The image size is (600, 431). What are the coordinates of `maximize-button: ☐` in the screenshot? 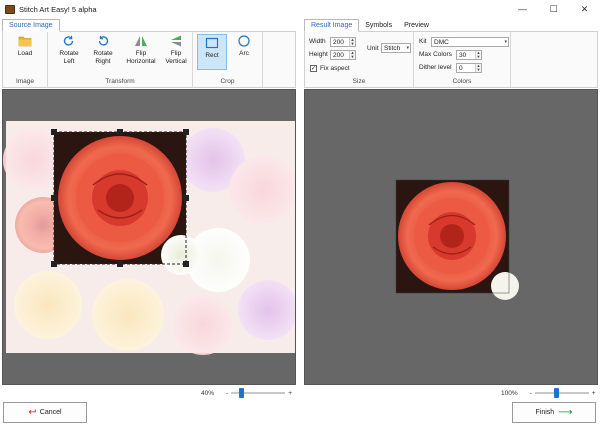 It's located at (553, 9).